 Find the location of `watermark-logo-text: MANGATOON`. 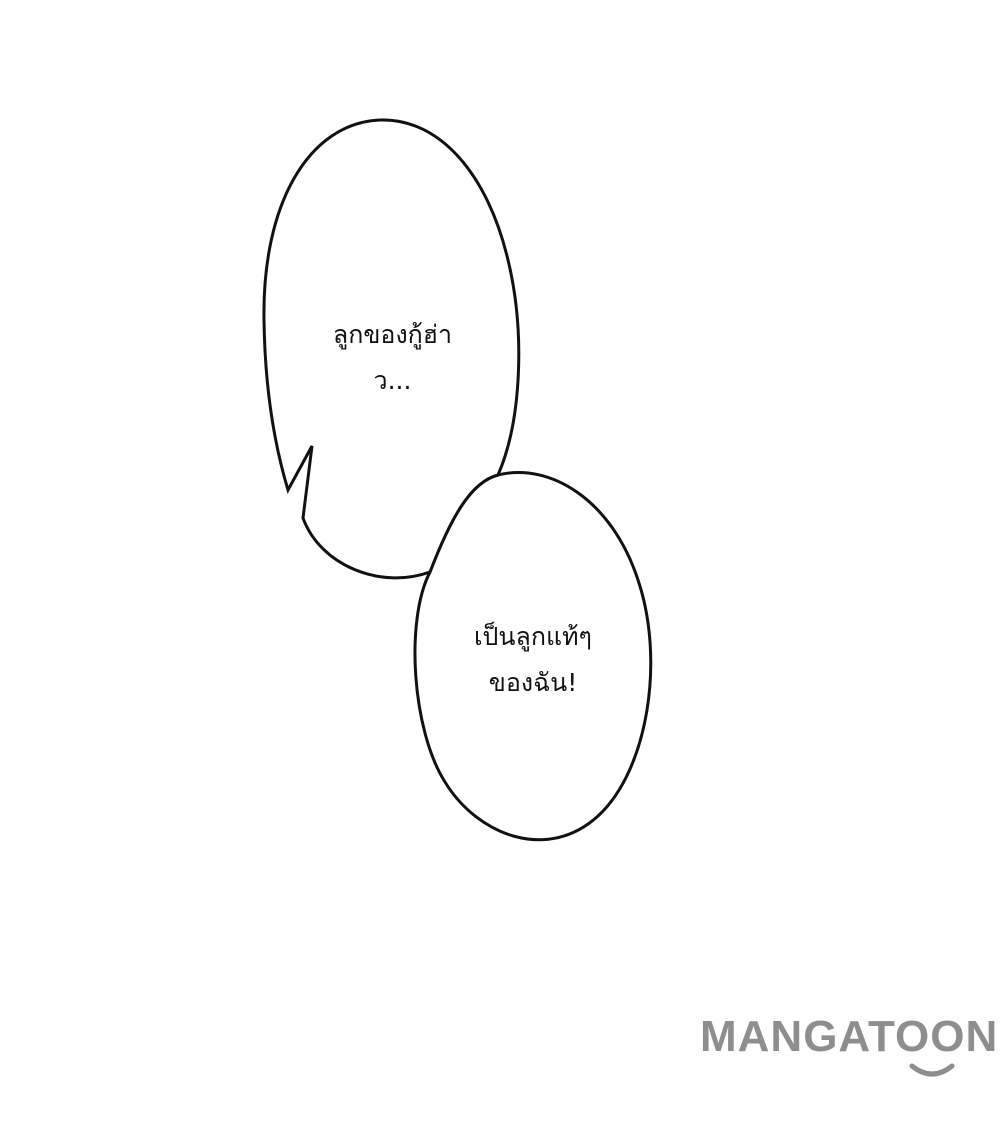

watermark-logo-text: MANGATOON is located at coordinates (849, 1036).